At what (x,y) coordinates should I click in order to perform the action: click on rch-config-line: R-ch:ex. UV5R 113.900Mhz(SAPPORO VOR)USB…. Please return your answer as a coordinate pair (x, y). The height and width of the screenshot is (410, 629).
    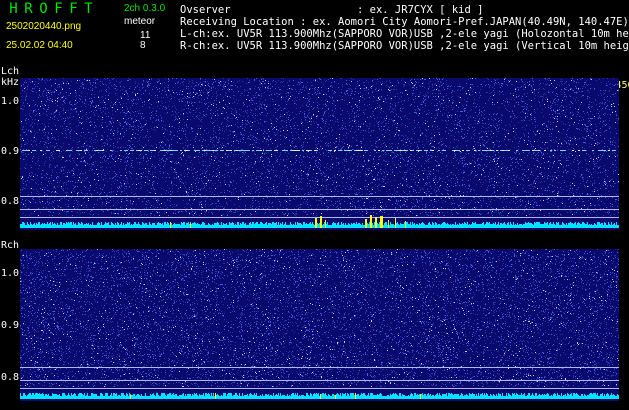
    Looking at the image, I should click on (404, 46).